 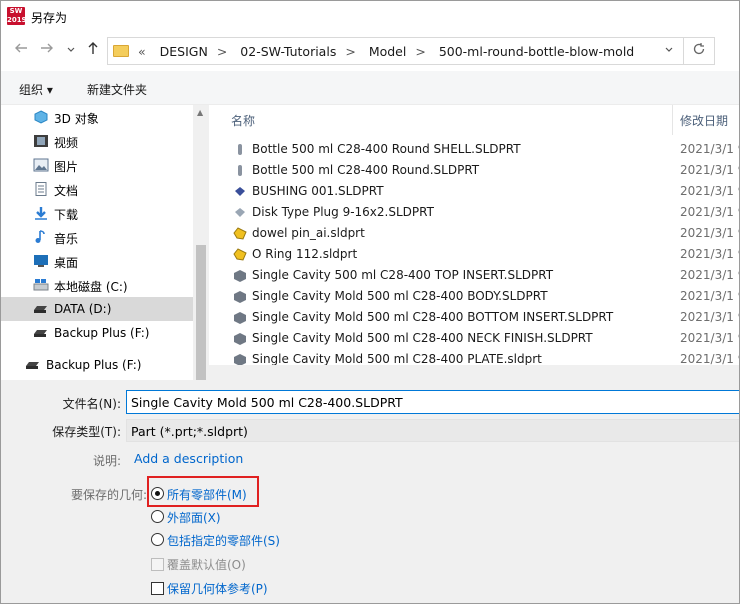 What do you see at coordinates (86, 432) in the screenshot?
I see `filetype-label: 保存类型(T):` at bounding box center [86, 432].